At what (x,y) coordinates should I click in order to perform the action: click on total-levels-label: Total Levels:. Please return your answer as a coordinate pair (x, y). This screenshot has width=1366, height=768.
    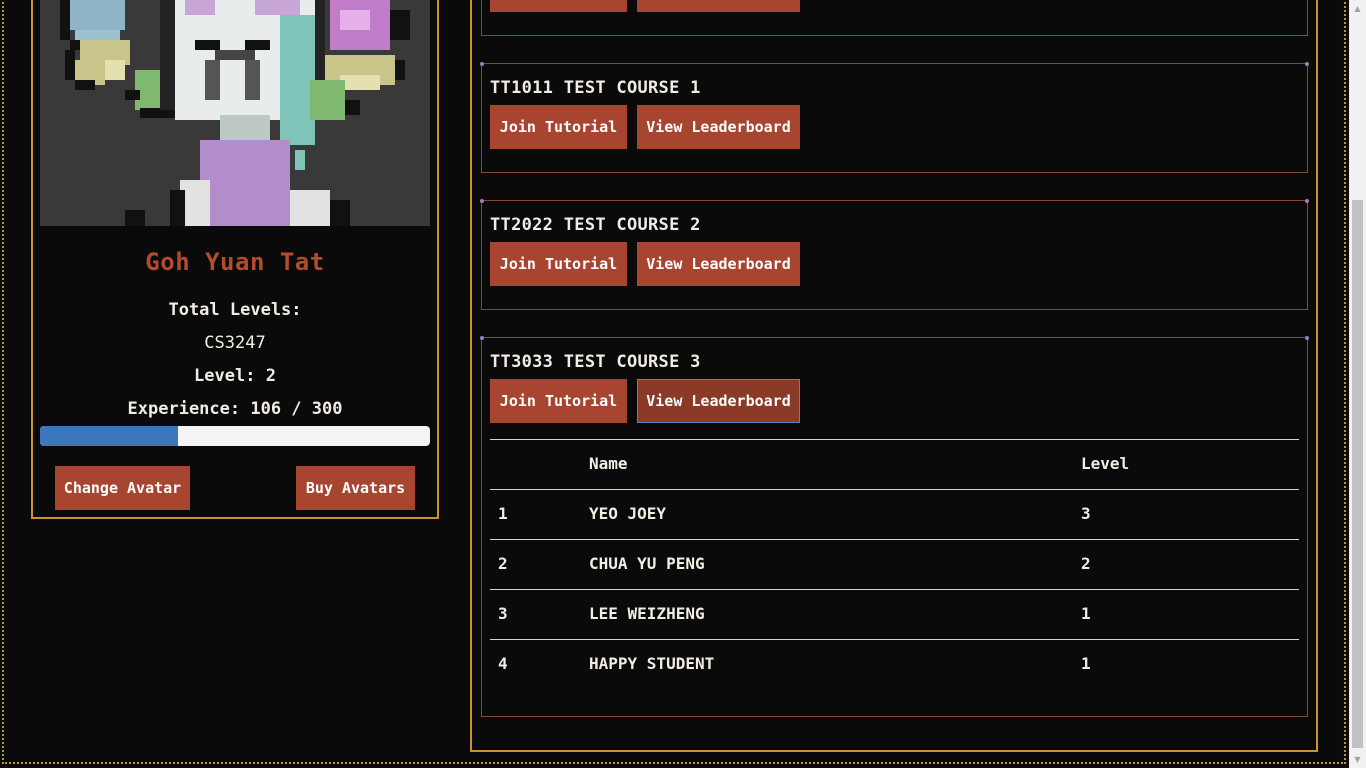
    Looking at the image, I should click on (235, 310).